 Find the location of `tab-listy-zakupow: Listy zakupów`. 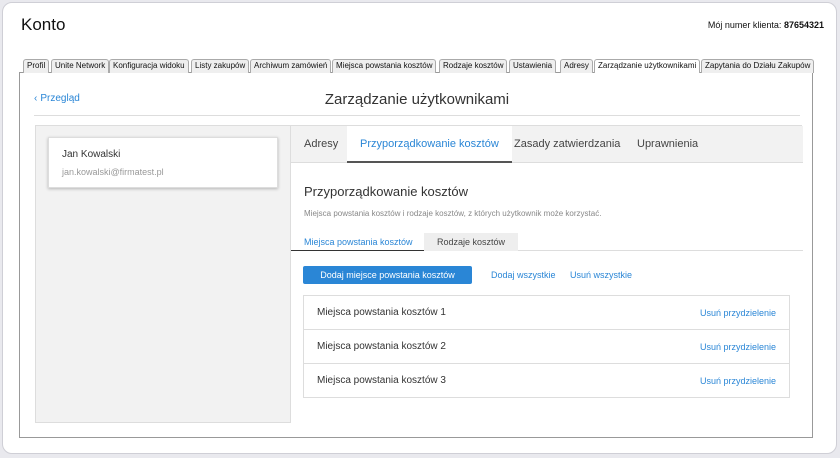

tab-listy-zakupow: Listy zakupów is located at coordinates (220, 66).